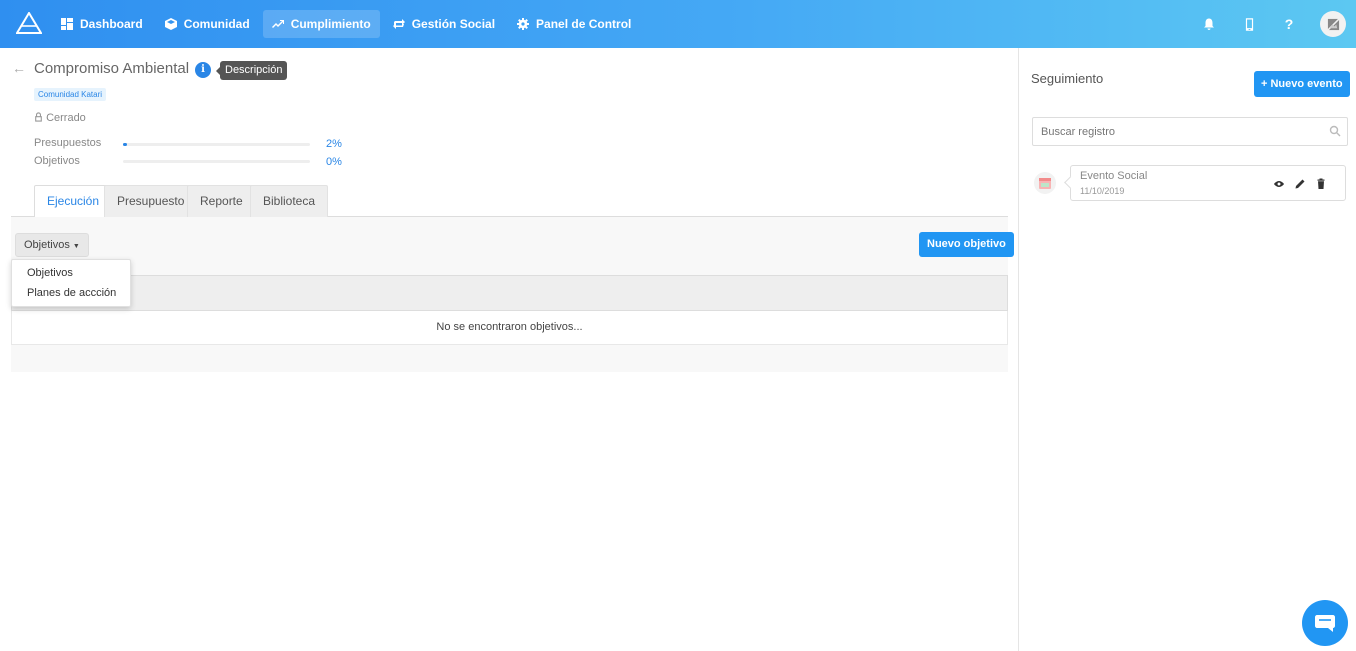 The width and height of the screenshot is (1356, 651). Describe the element at coordinates (277, 24) in the screenshot. I see `trending-up-icon` at that location.